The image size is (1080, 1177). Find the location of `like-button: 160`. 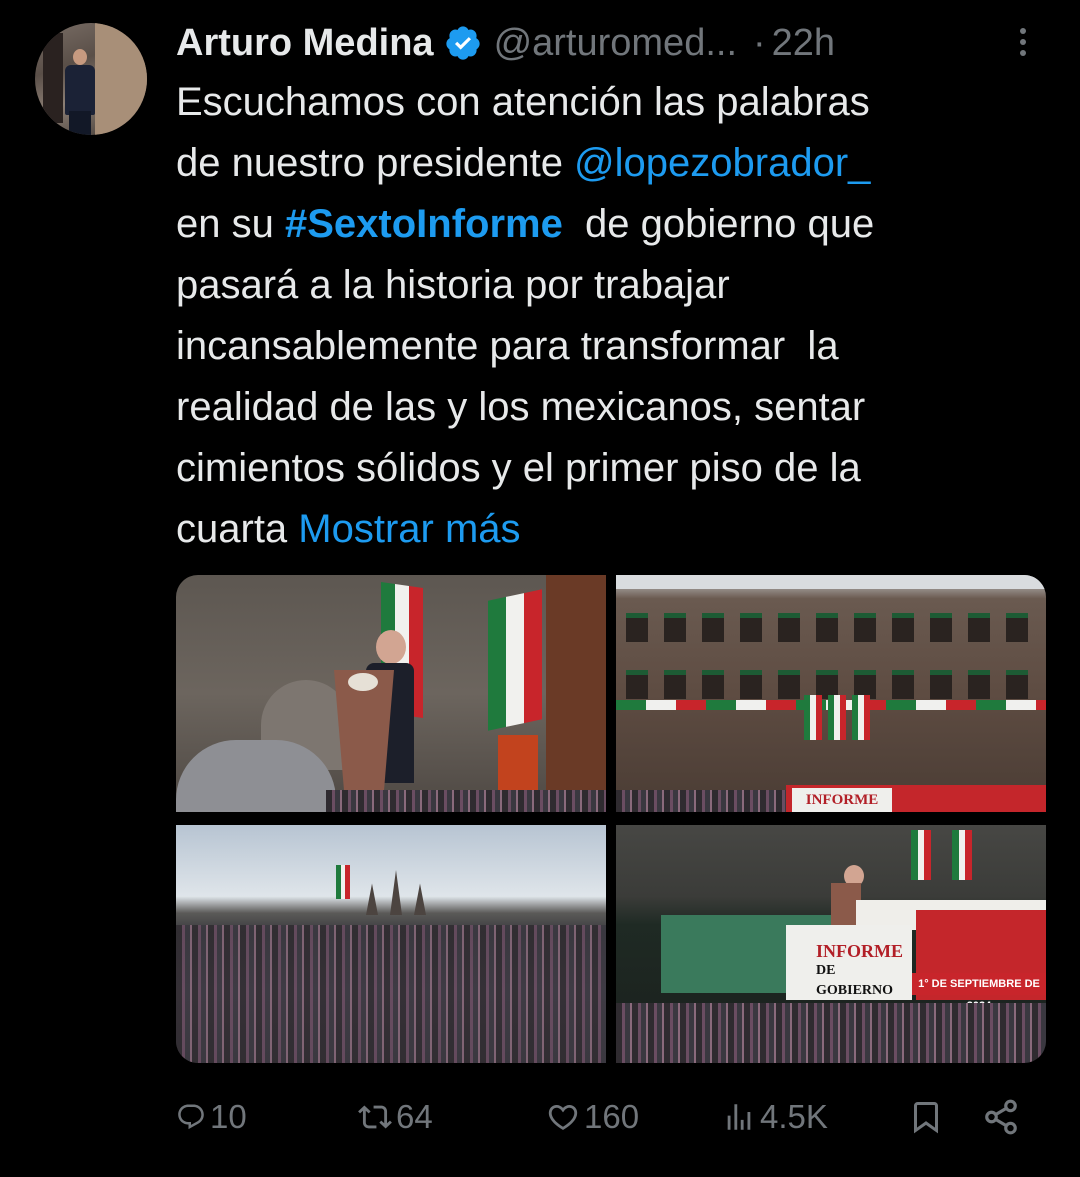

like-button: 160 is located at coordinates (592, 1117).